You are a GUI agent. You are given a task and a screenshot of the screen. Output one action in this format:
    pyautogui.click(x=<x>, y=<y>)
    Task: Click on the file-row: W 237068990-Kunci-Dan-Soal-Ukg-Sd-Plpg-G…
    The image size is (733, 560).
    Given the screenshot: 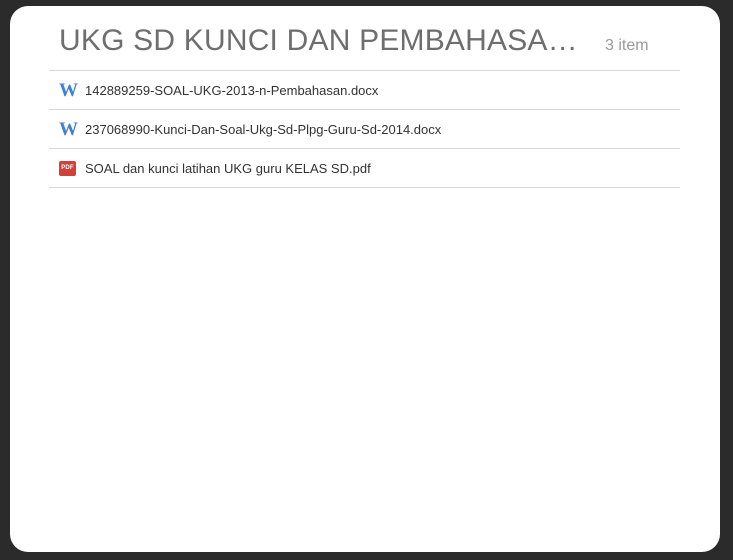 What is the action you would take?
    pyautogui.click(x=364, y=129)
    